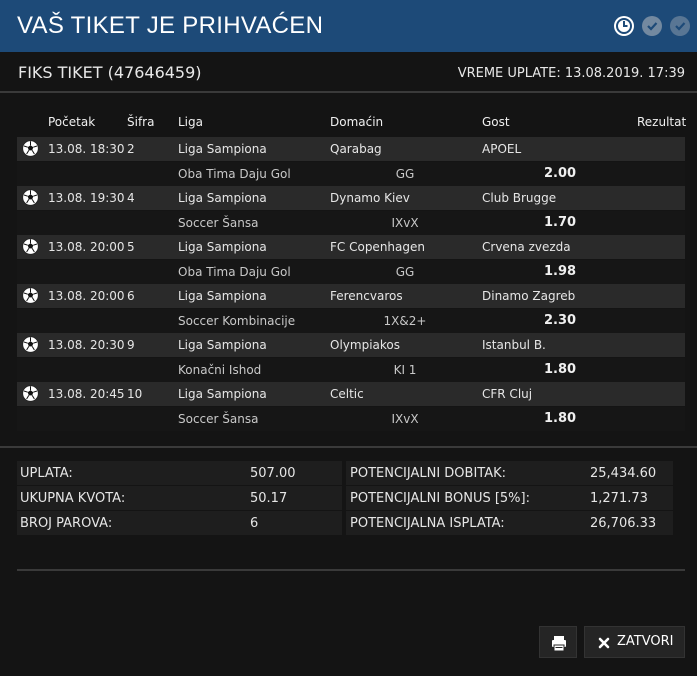 The height and width of the screenshot is (676, 697). What do you see at coordinates (560, 271) in the screenshot?
I see `bet-odd: 1.98` at bounding box center [560, 271].